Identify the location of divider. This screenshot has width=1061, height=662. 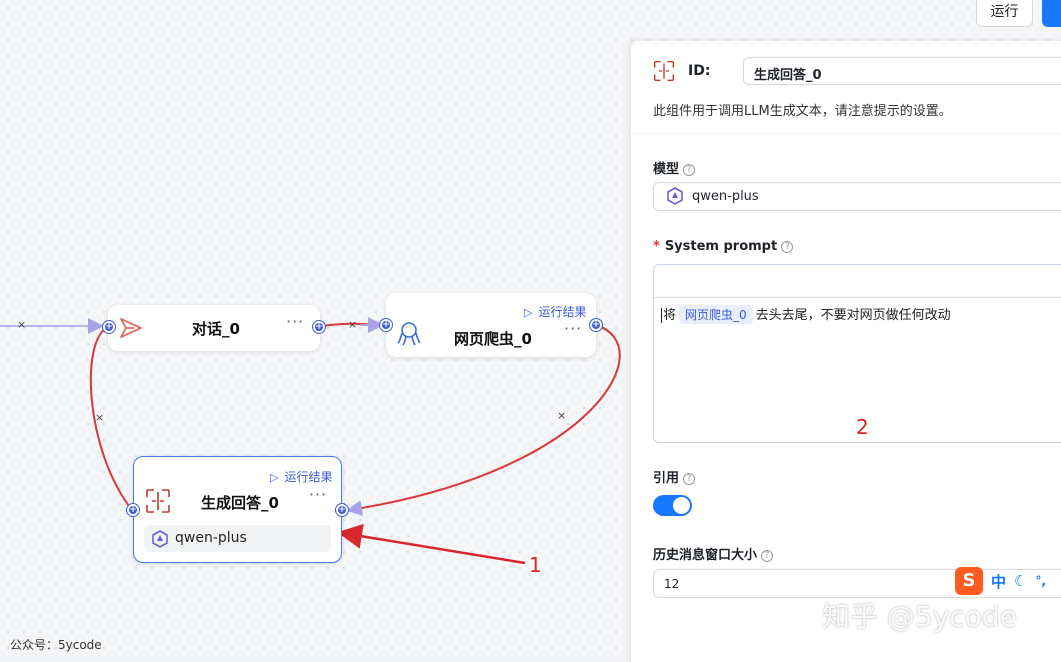
(846, 133).